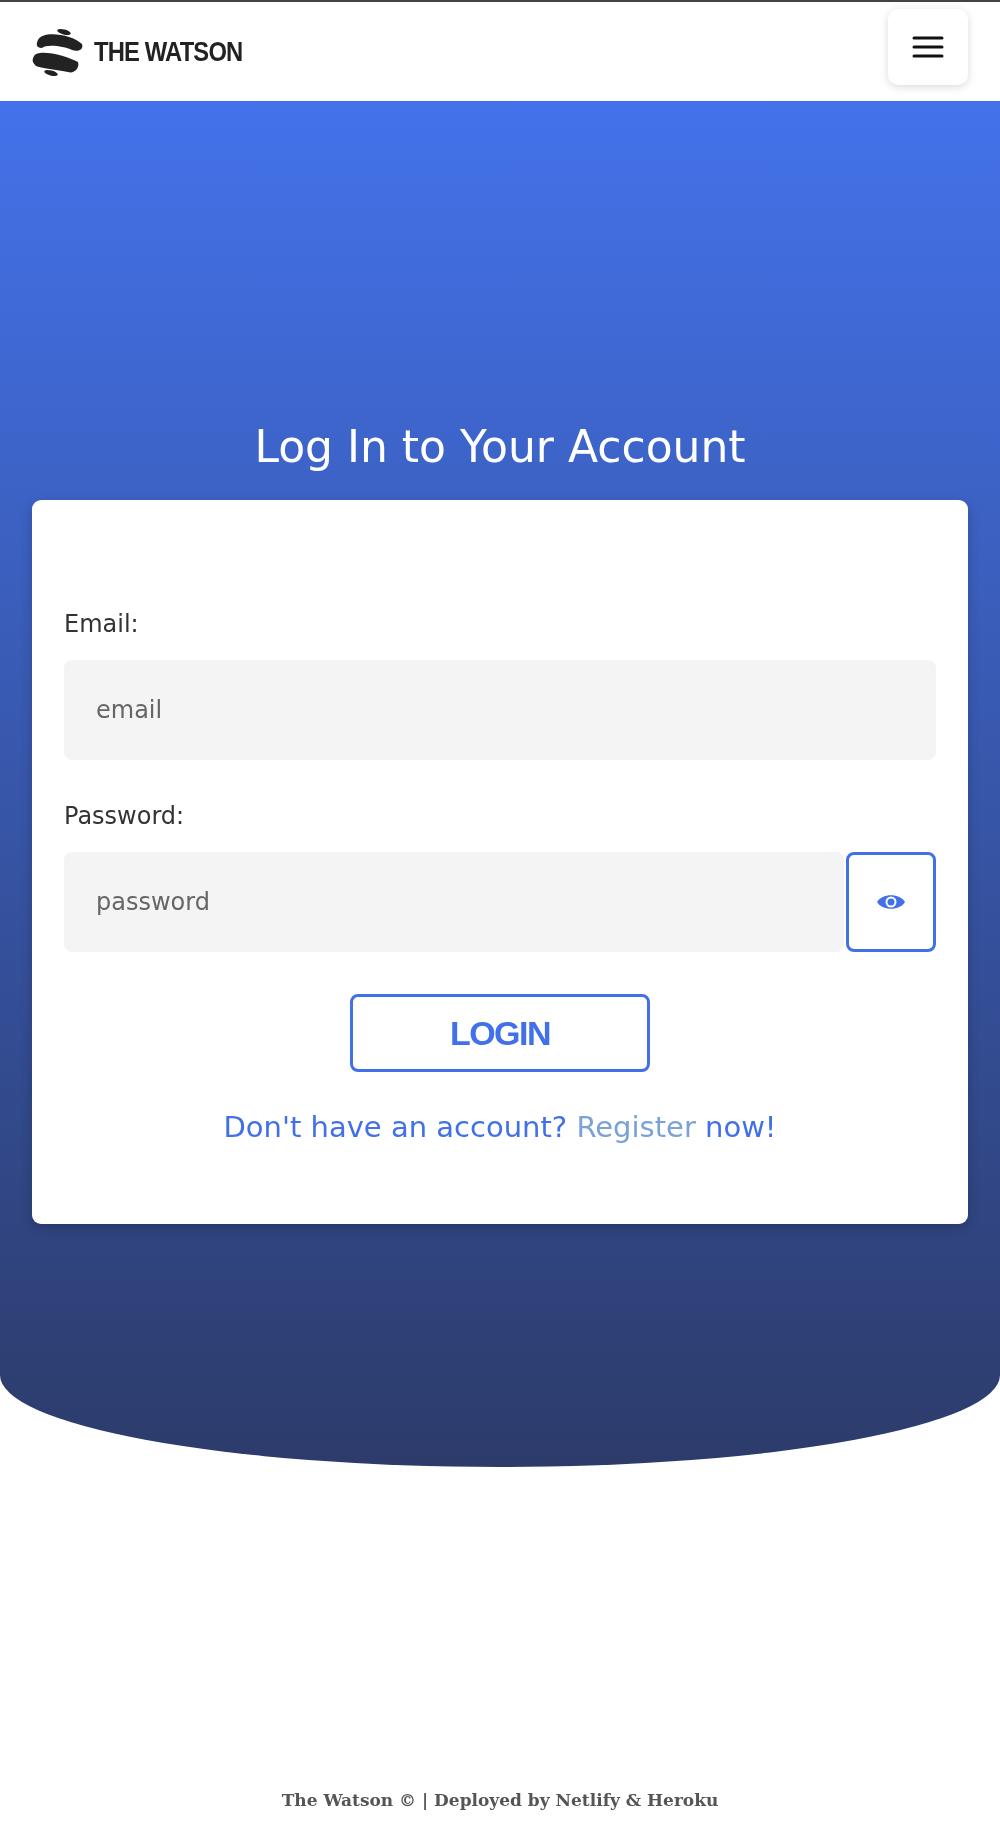 The height and width of the screenshot is (1834, 1000). What do you see at coordinates (454, 902) in the screenshot?
I see `password-field: password` at bounding box center [454, 902].